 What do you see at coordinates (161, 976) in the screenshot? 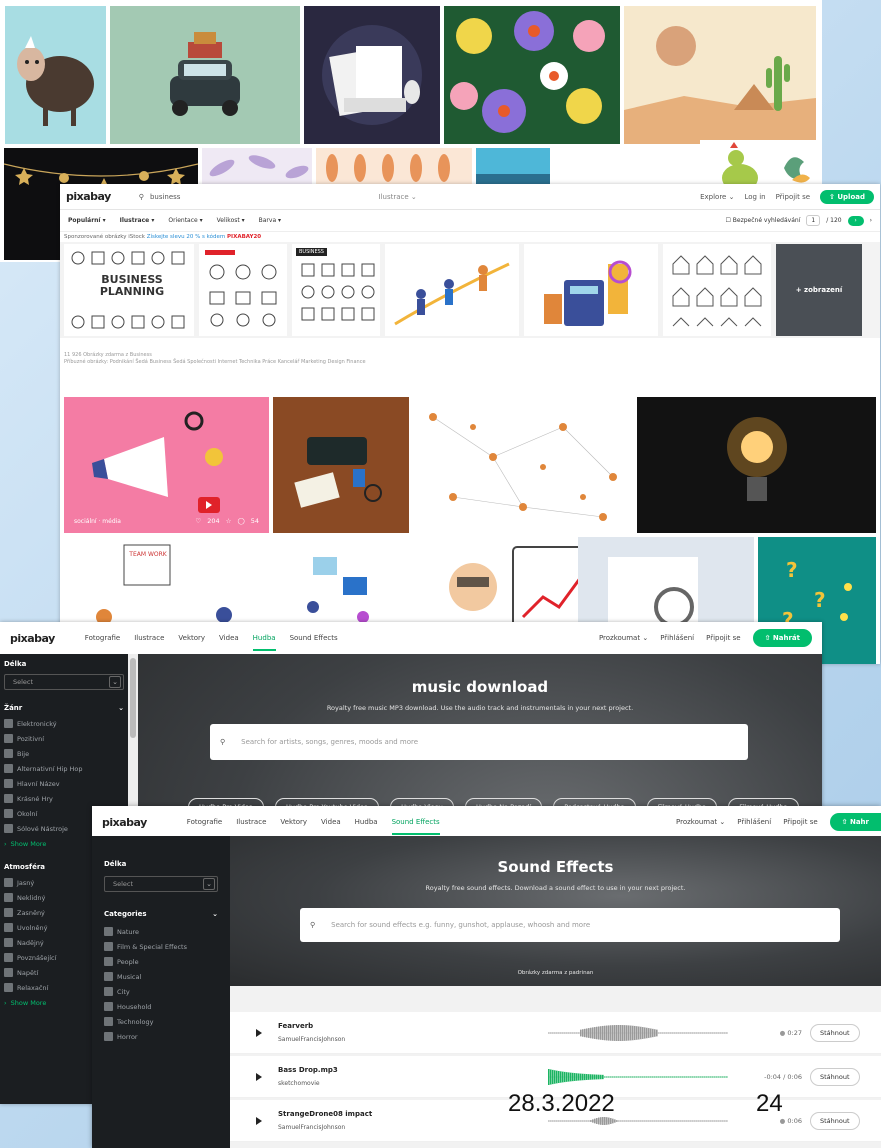
I see `category-option: Musical` at bounding box center [161, 976].